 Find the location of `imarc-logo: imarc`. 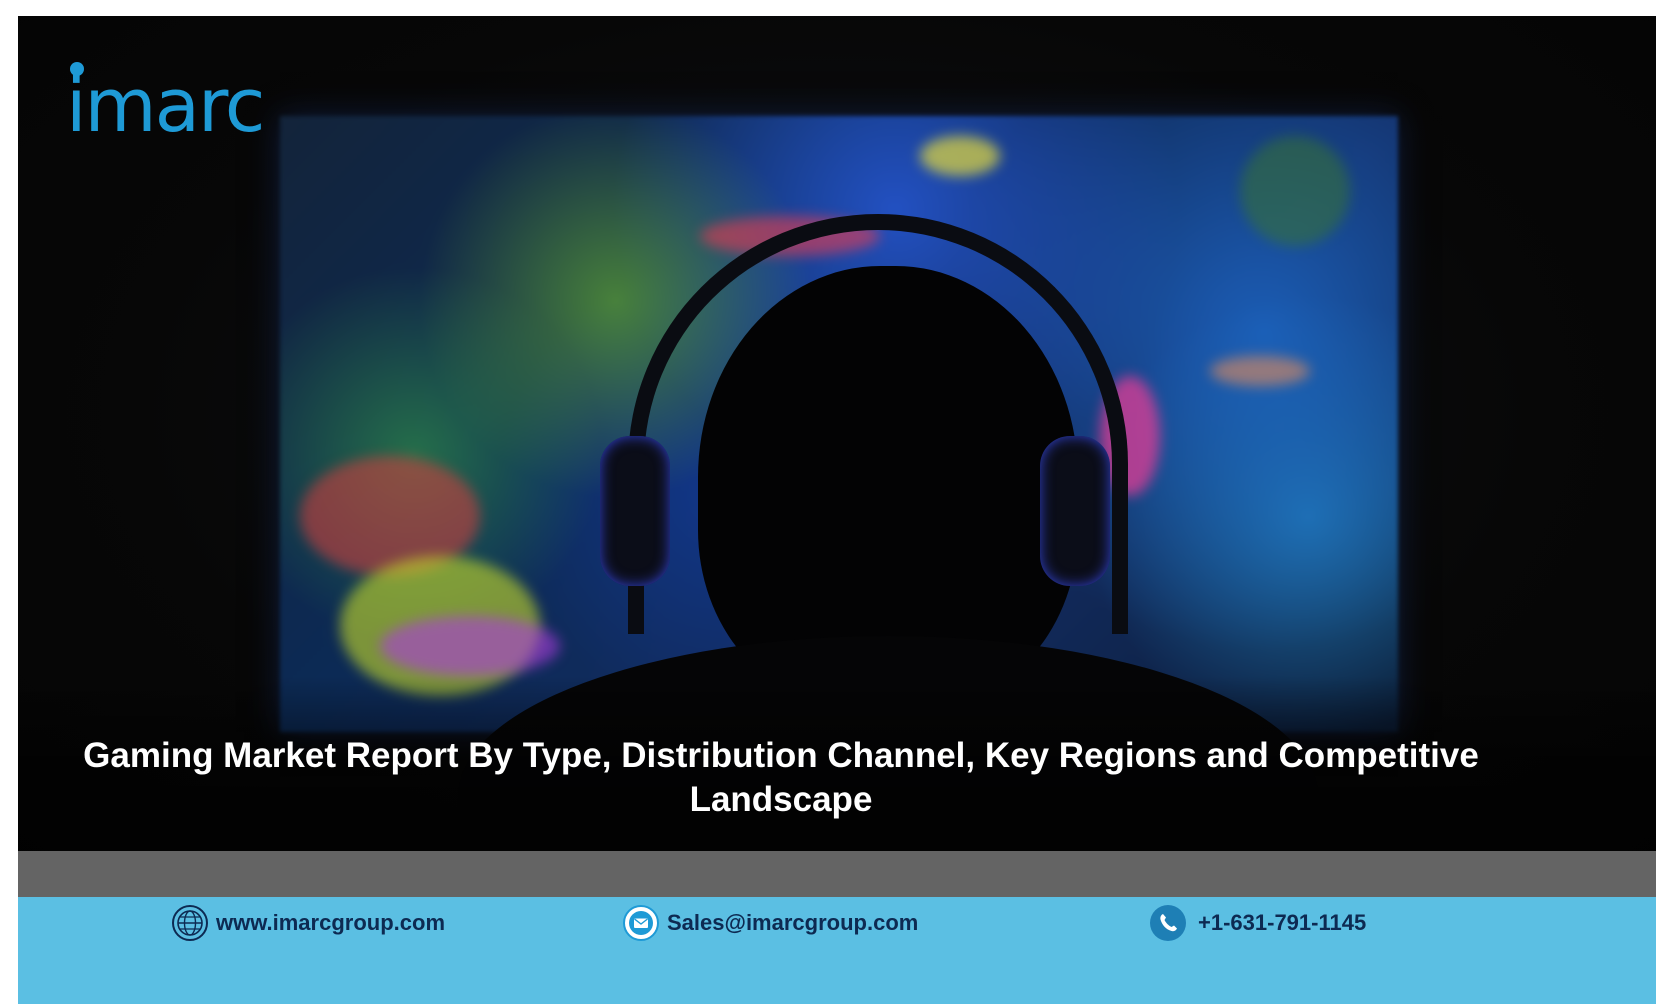

imarc-logo: imarc is located at coordinates (186, 103).